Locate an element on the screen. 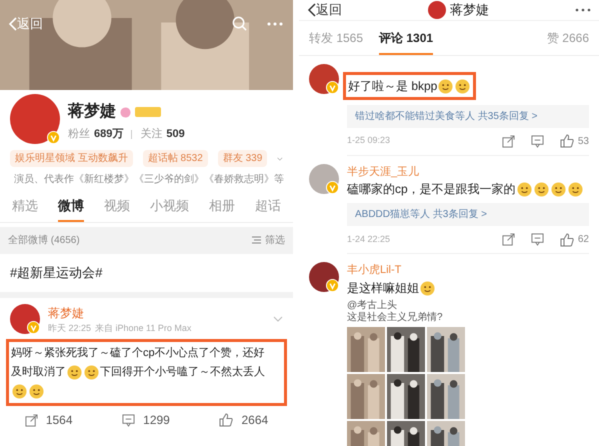 This screenshot has height=446, width=599. topic-text: #超新星运动会# is located at coordinates (56, 272).